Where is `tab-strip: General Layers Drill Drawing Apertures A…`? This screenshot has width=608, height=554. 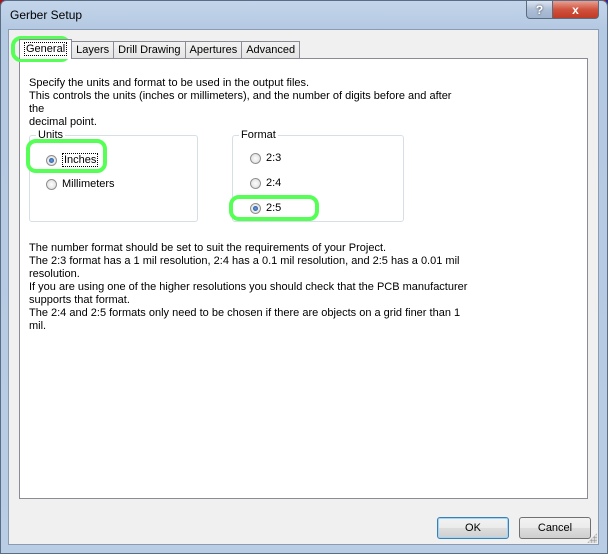 tab-strip: General Layers Drill Drawing Apertures A… is located at coordinates (160, 49).